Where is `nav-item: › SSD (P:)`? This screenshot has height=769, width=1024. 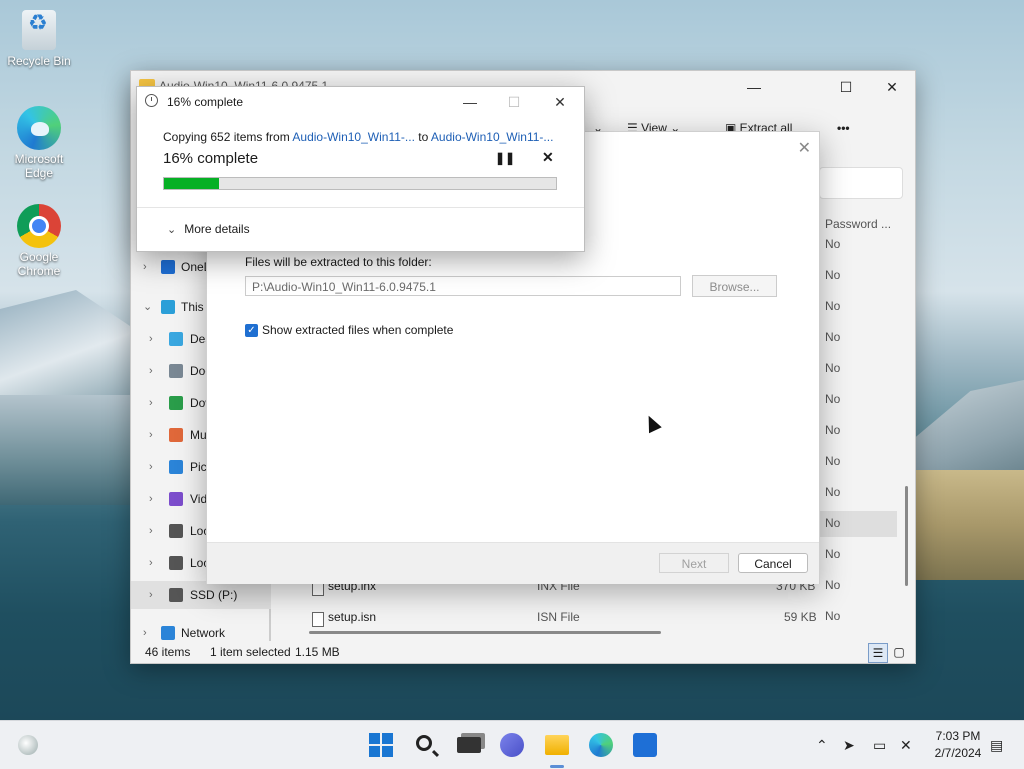 nav-item: › SSD (P:) is located at coordinates (201, 595).